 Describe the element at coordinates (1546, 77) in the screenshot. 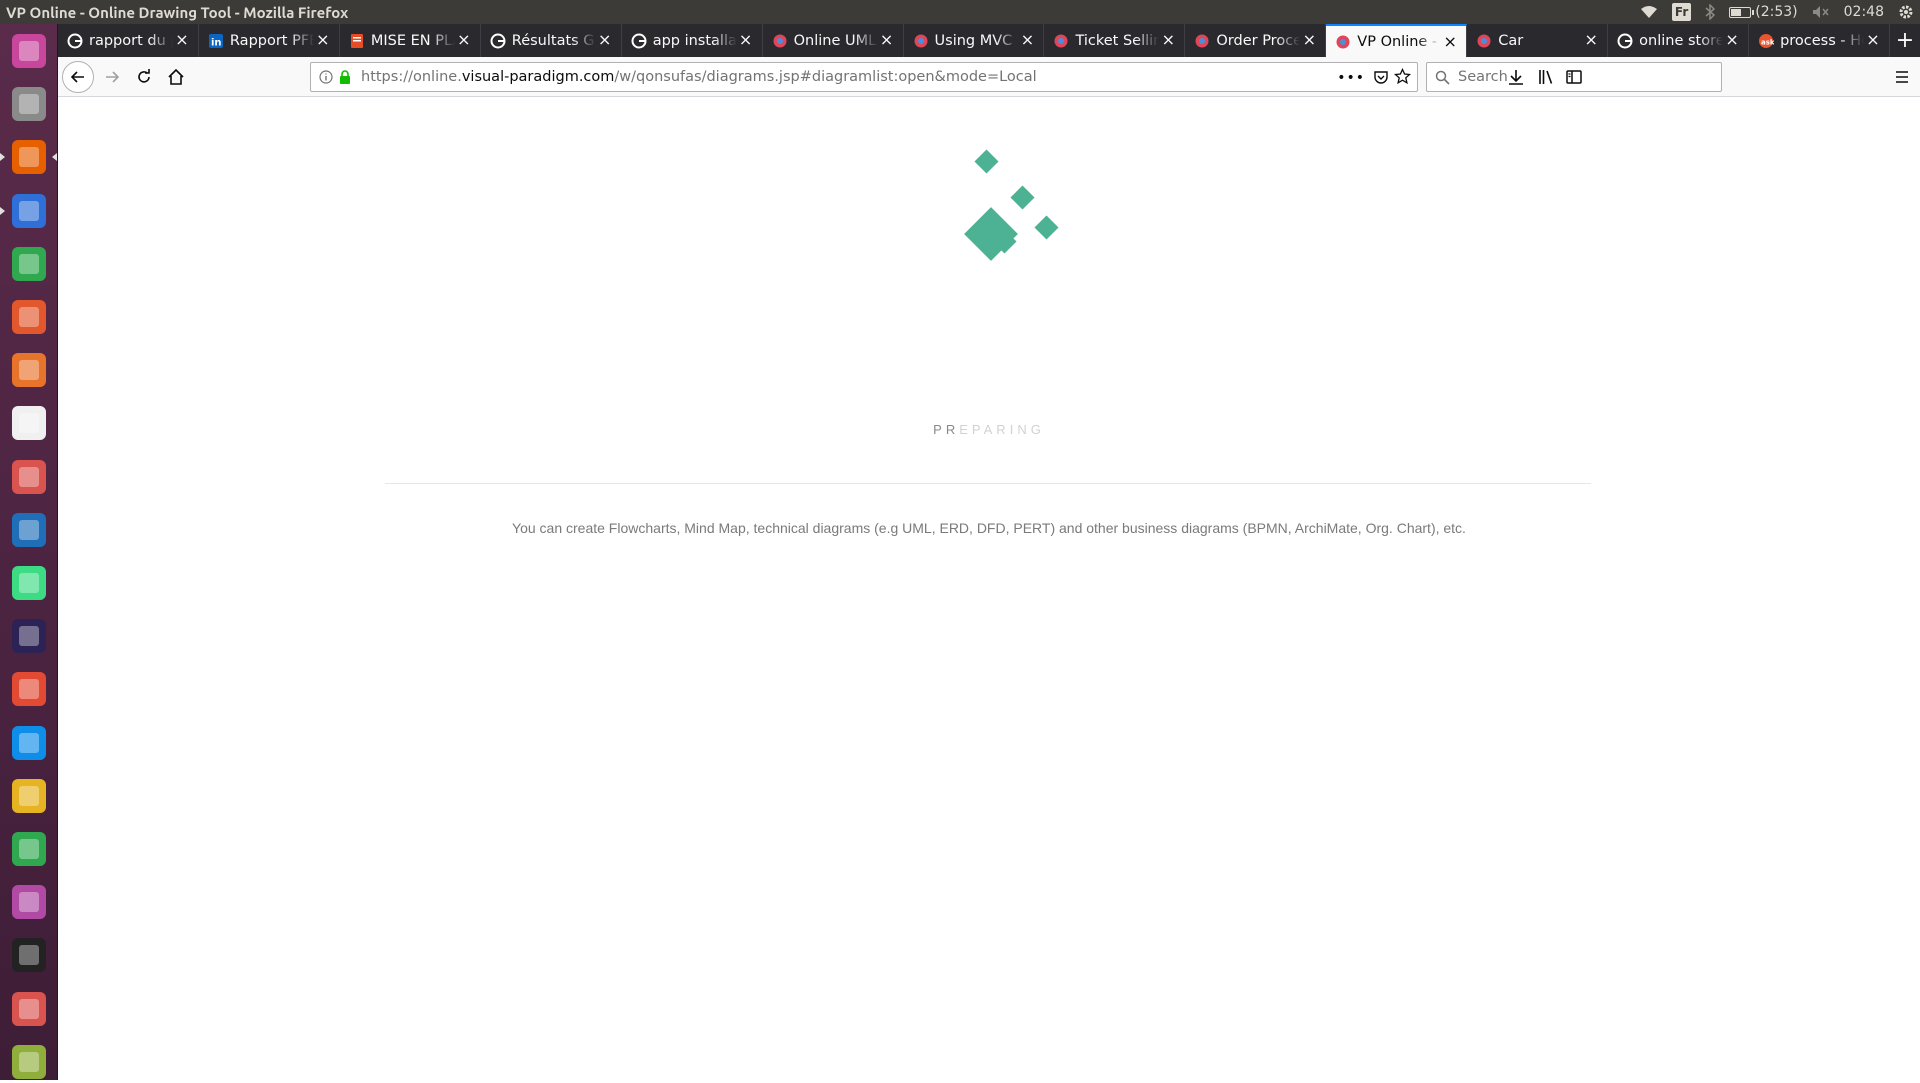

I see `library-button` at that location.